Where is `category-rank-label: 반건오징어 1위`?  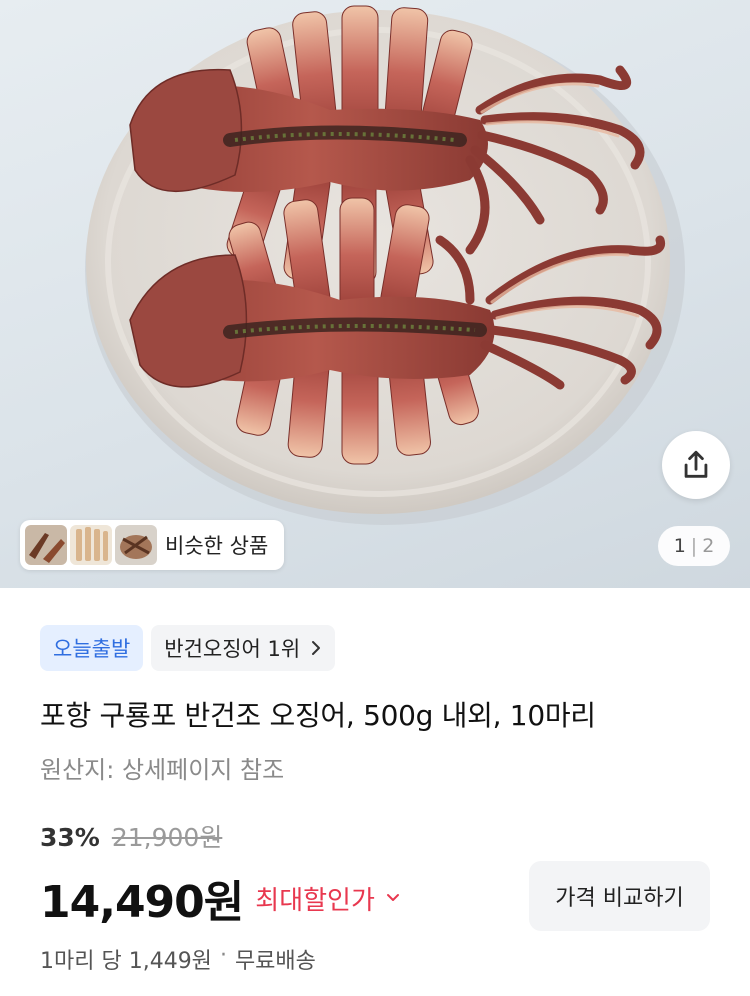 category-rank-label: 반건오징어 1위 is located at coordinates (232, 649).